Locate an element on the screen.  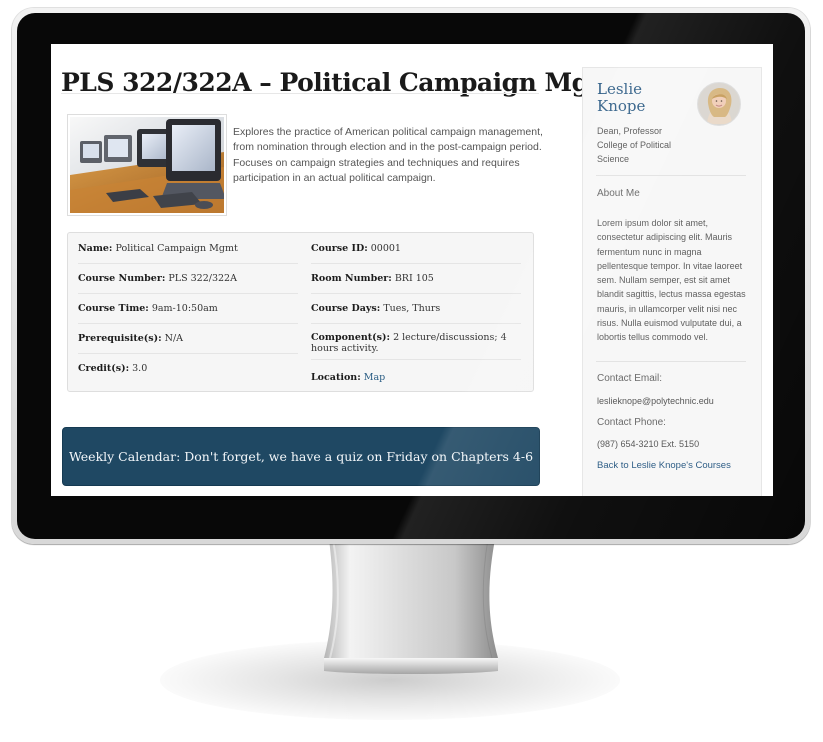
contact-phone-value: (987) 654-3210 Ext. 5150 is located at coordinates (648, 444).